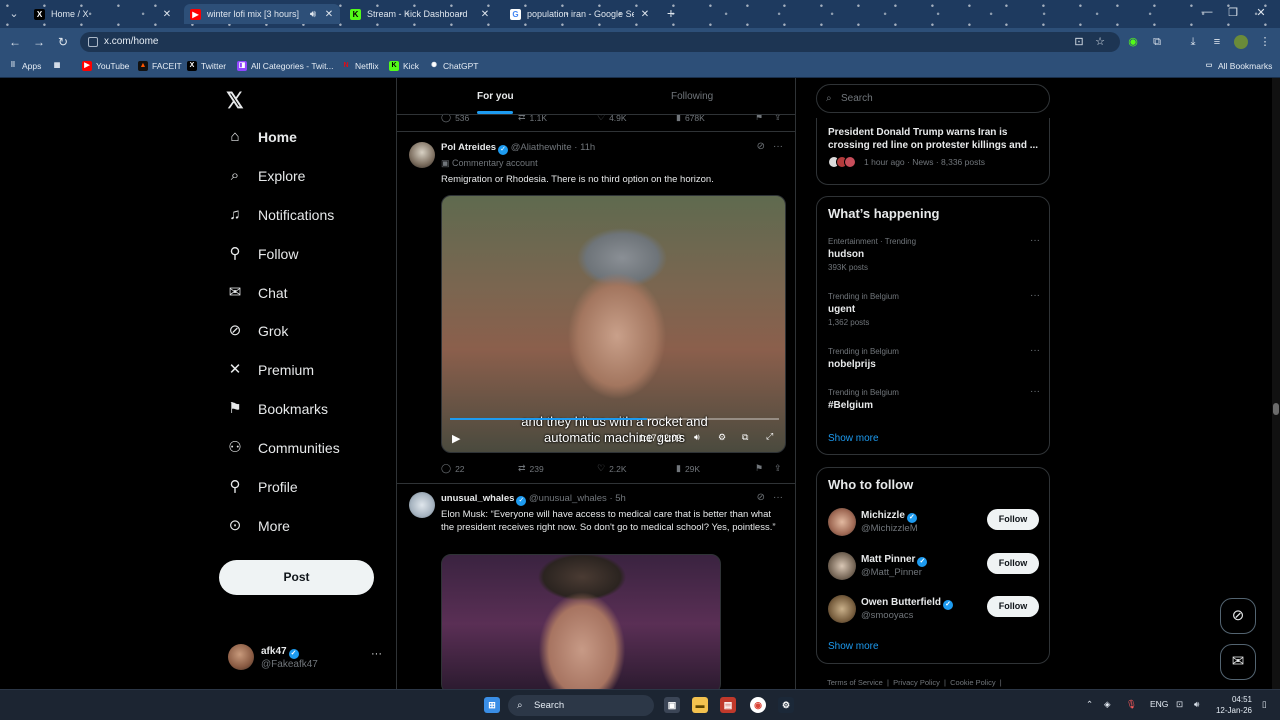 The height and width of the screenshot is (720, 1280). Describe the element at coordinates (758, 705) in the screenshot. I see `chrome-icon: ◉` at that location.